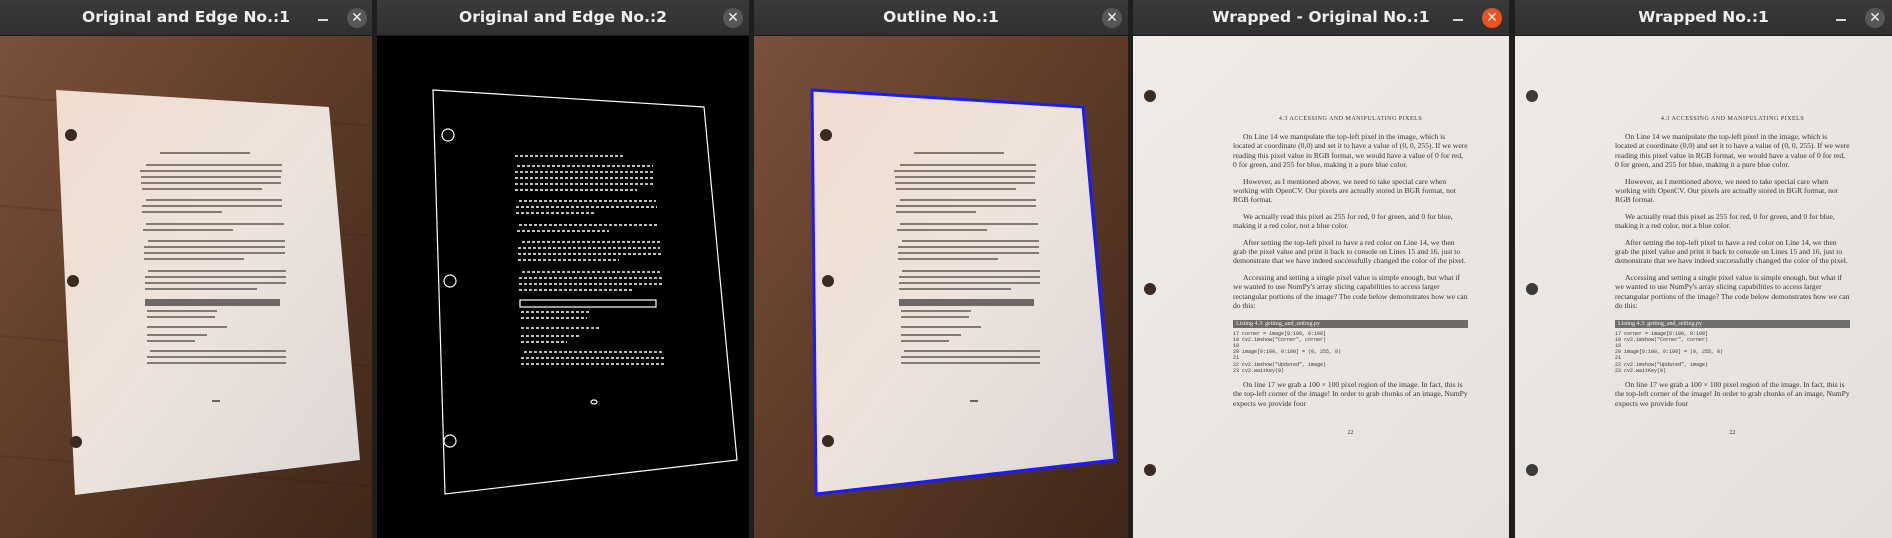  I want to click on titlebar: Wrapped No.:1 ✕, so click(1703, 18).